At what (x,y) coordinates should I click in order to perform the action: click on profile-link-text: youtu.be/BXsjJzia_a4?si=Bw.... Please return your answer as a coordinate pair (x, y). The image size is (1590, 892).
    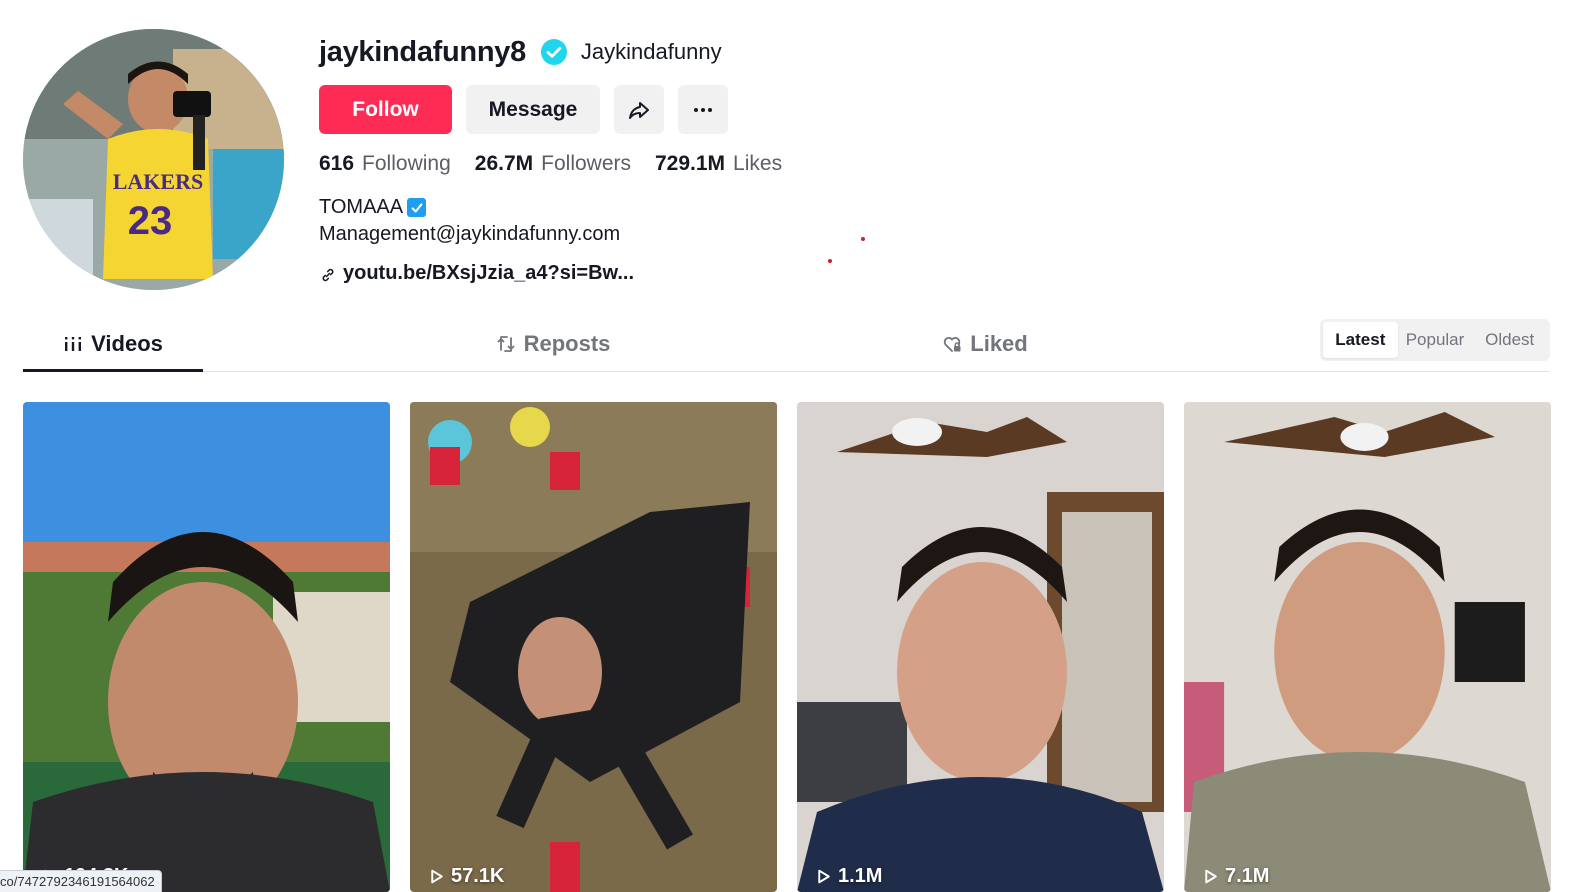
    Looking at the image, I should click on (488, 273).